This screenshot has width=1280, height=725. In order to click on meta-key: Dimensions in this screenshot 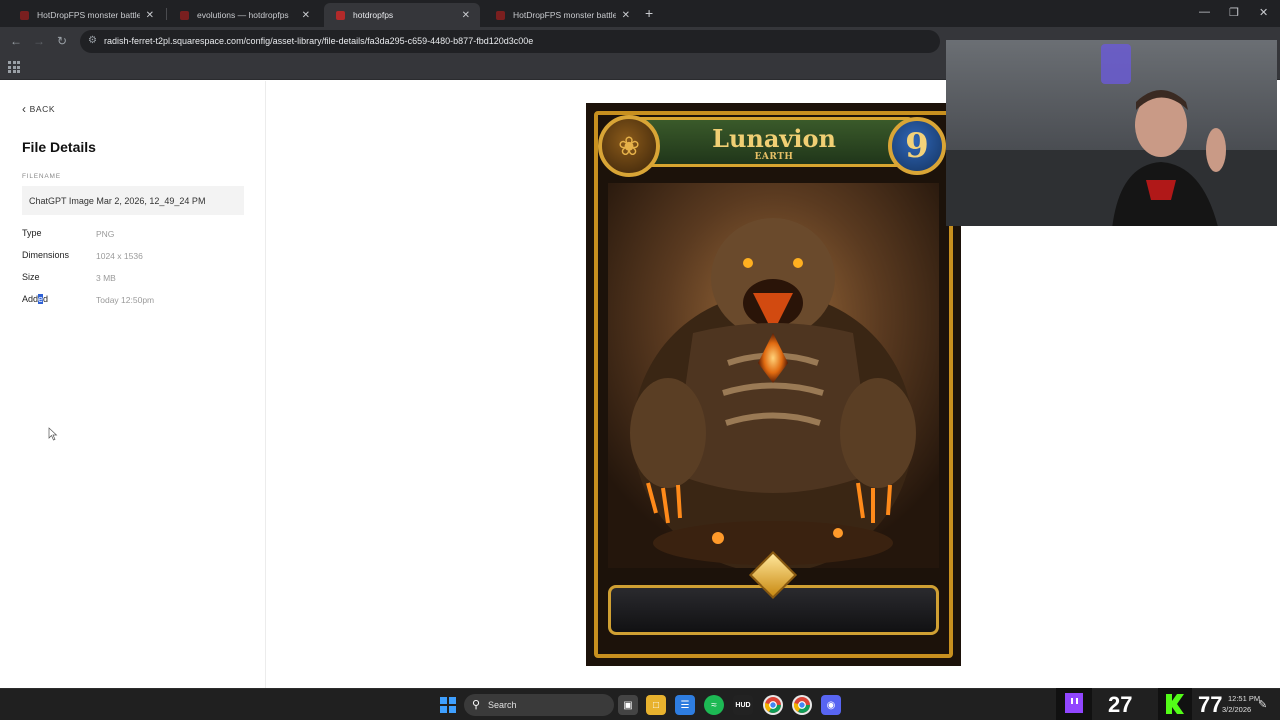, I will do `click(46, 255)`.